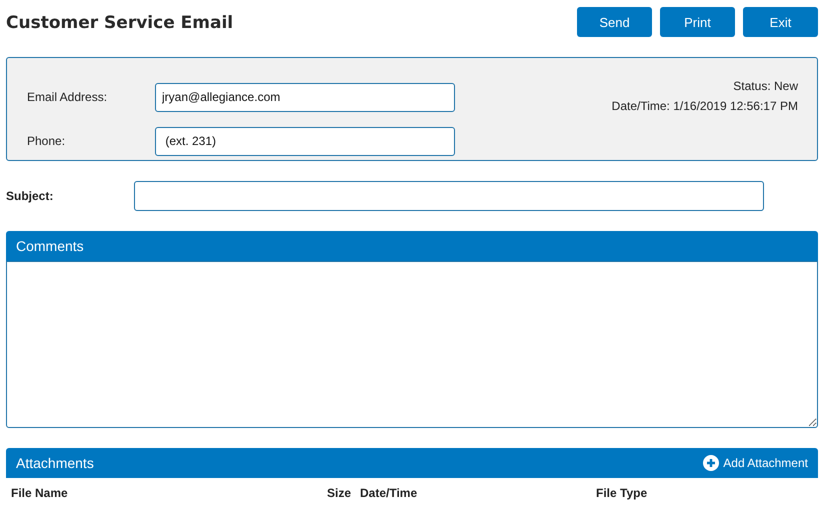 This screenshot has width=825, height=522. I want to click on column-header: Size, so click(338, 493).